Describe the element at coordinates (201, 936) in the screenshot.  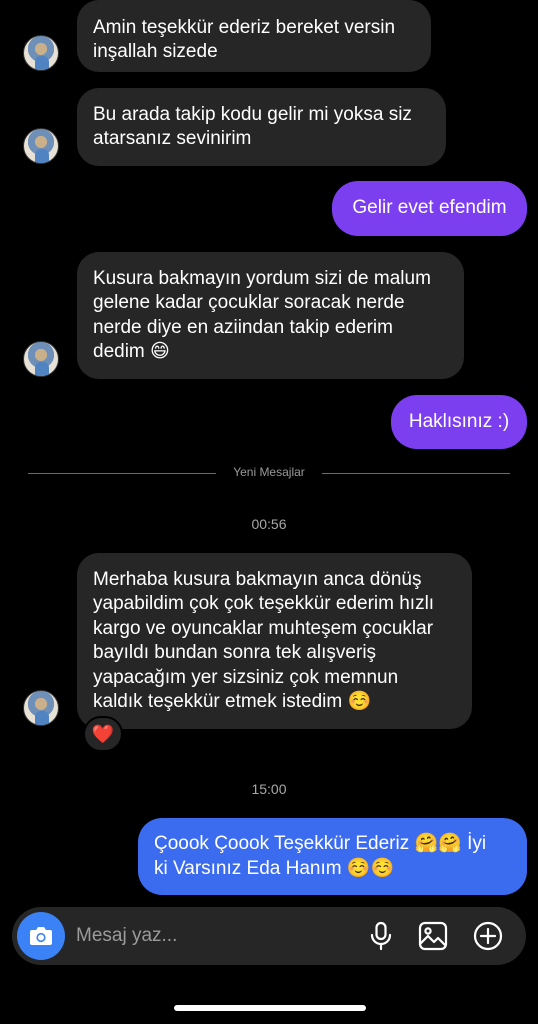
I see `message-input` at that location.